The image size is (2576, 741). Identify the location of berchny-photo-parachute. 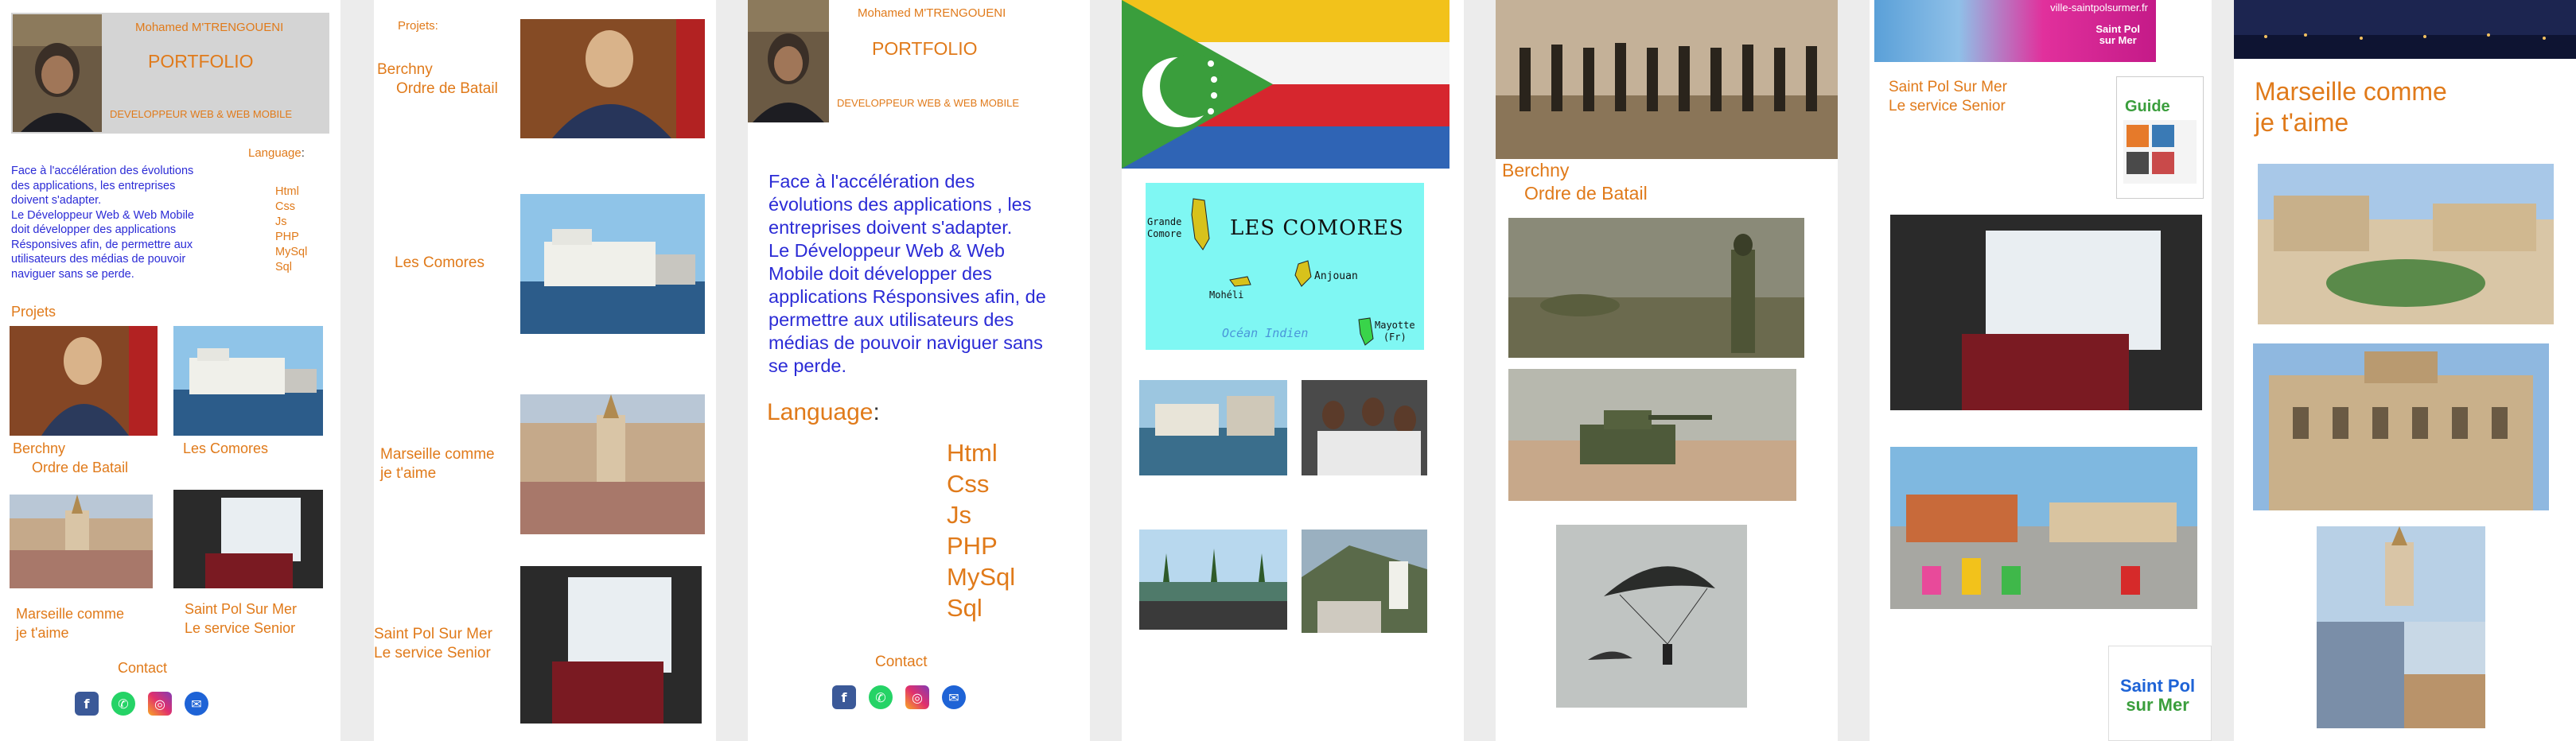
(1652, 617).